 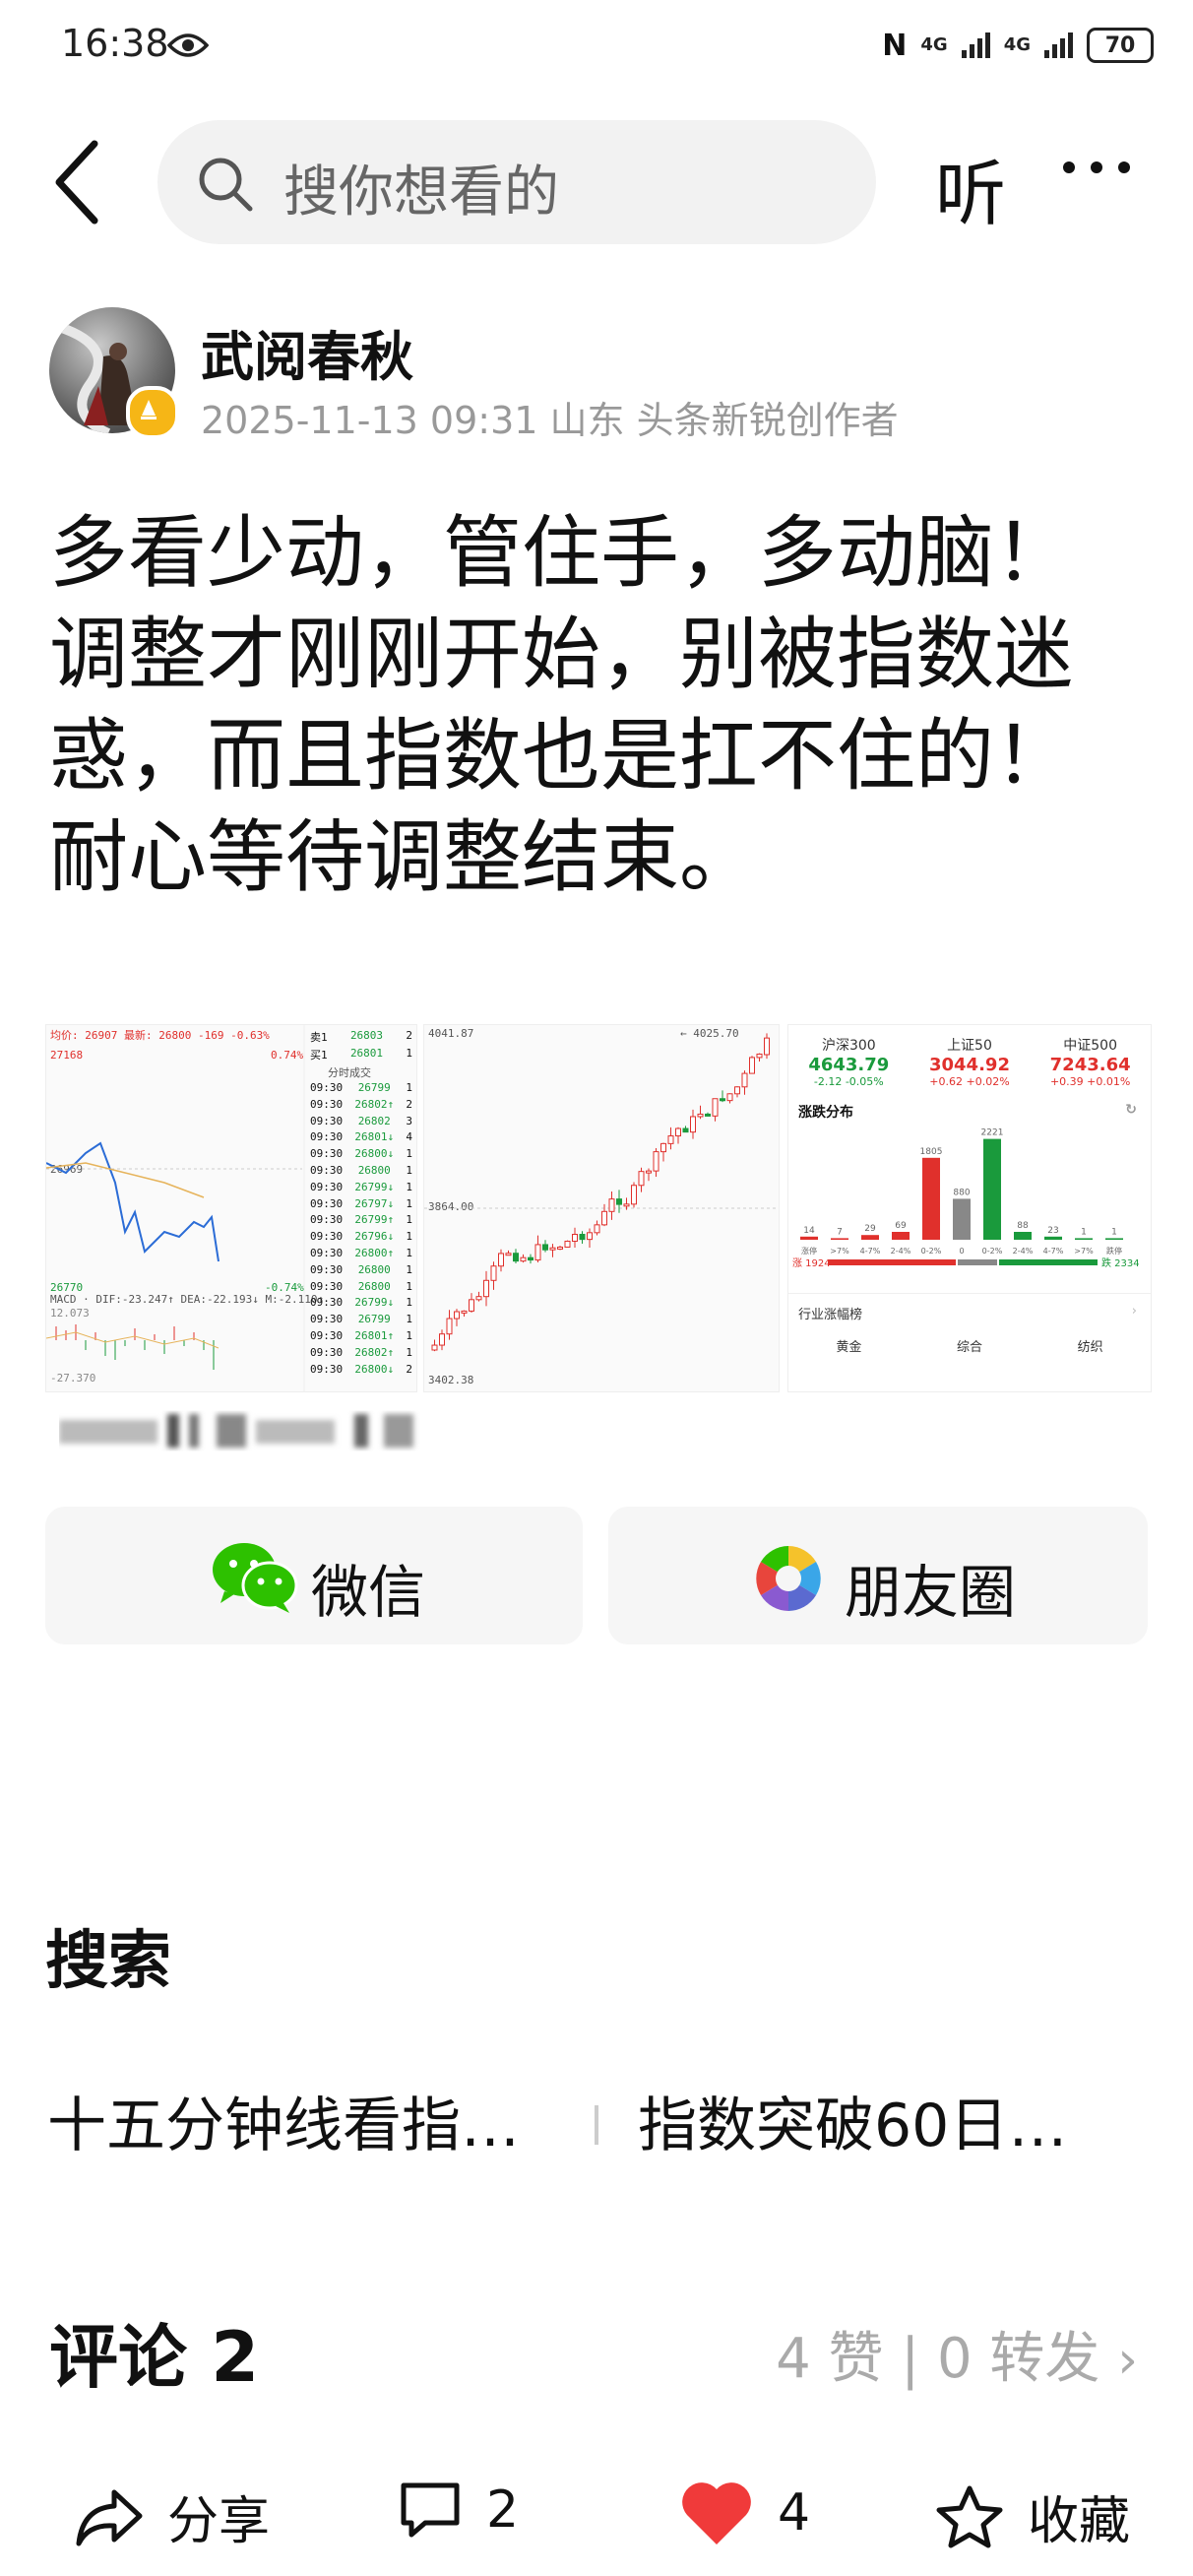 I want to click on comment-action: 2, so click(x=458, y=2510).